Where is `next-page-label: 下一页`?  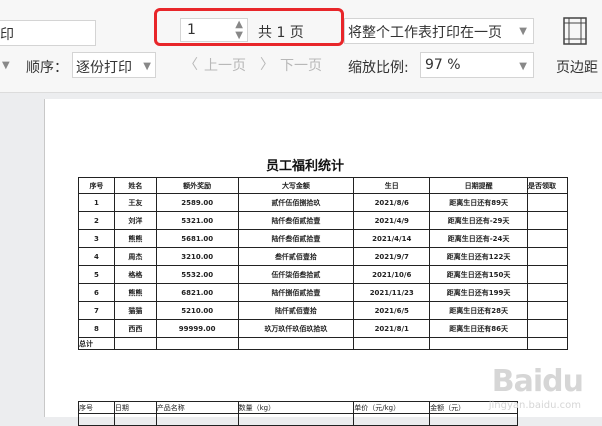
next-page-label: 下一页 is located at coordinates (301, 66).